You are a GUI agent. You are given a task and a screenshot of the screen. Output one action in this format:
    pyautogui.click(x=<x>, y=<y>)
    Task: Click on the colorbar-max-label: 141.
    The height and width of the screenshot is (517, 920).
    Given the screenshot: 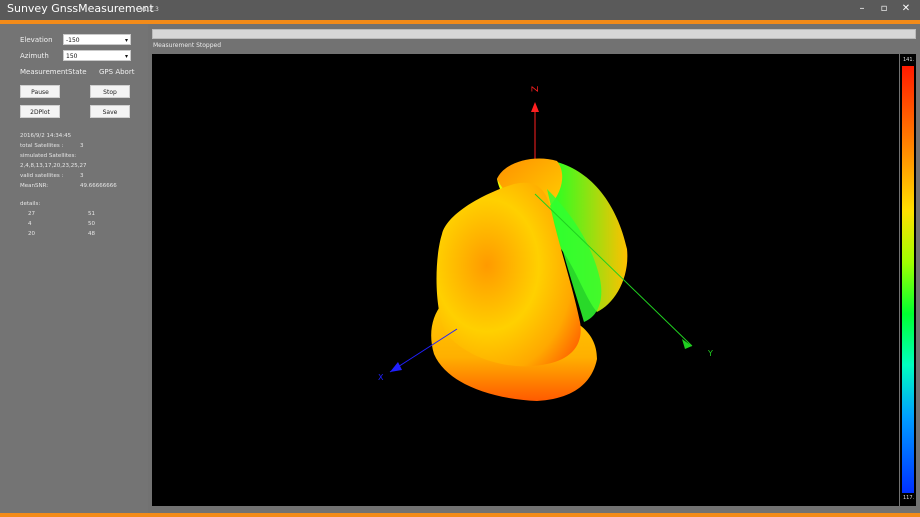 What is the action you would take?
    pyautogui.click(x=909, y=60)
    